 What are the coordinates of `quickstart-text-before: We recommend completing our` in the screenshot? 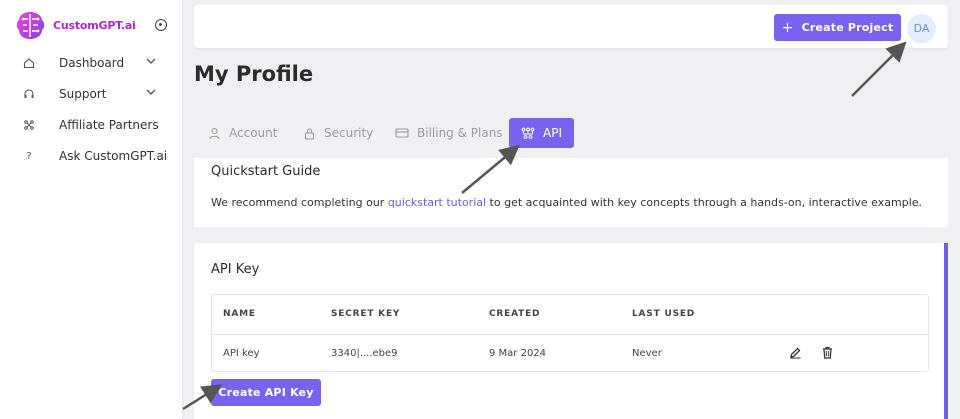 It's located at (299, 202).